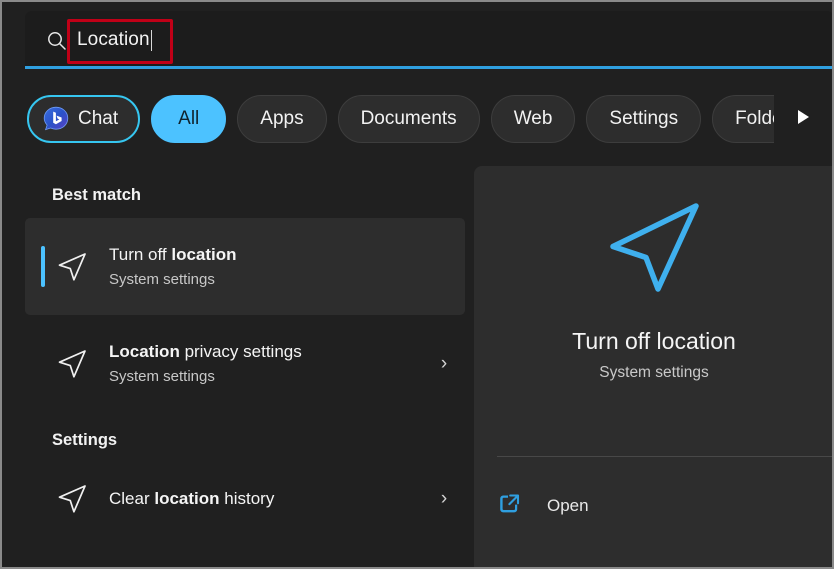 This screenshot has height=569, width=834. What do you see at coordinates (56, 119) in the screenshot?
I see `bing-chat-icon` at bounding box center [56, 119].